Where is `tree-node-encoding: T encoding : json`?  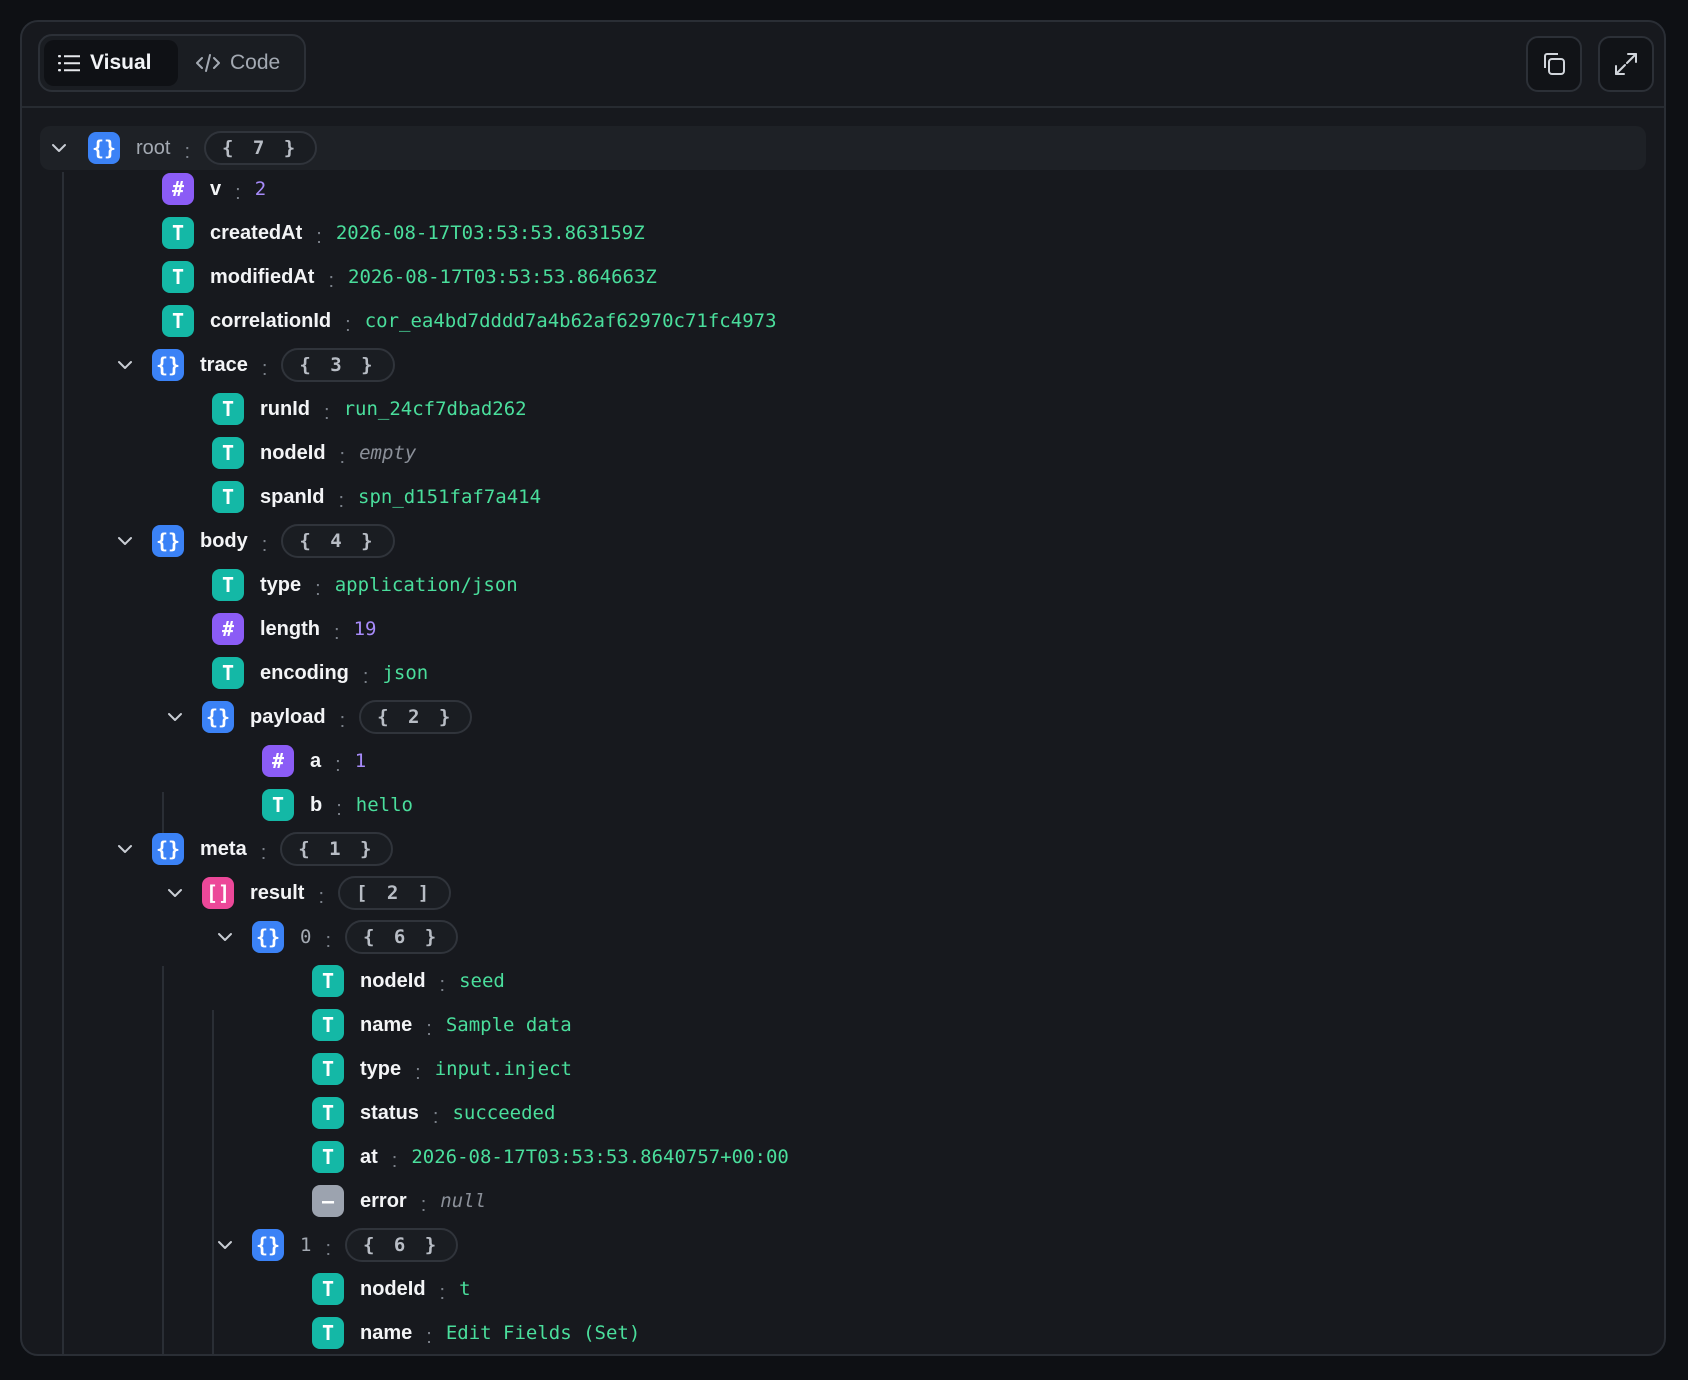 tree-node-encoding: T encoding : json is located at coordinates (320, 673).